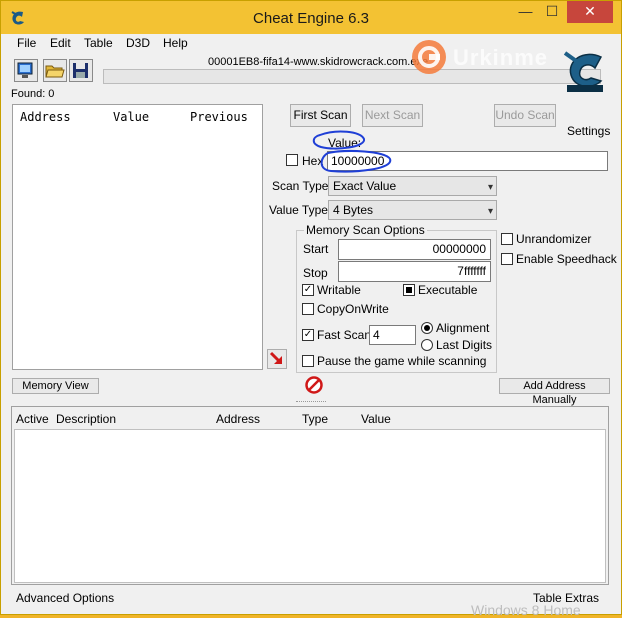 This screenshot has height=618, width=622. Describe the element at coordinates (501, 57) in the screenshot. I see `watermark-brand: Urkinme` at that location.